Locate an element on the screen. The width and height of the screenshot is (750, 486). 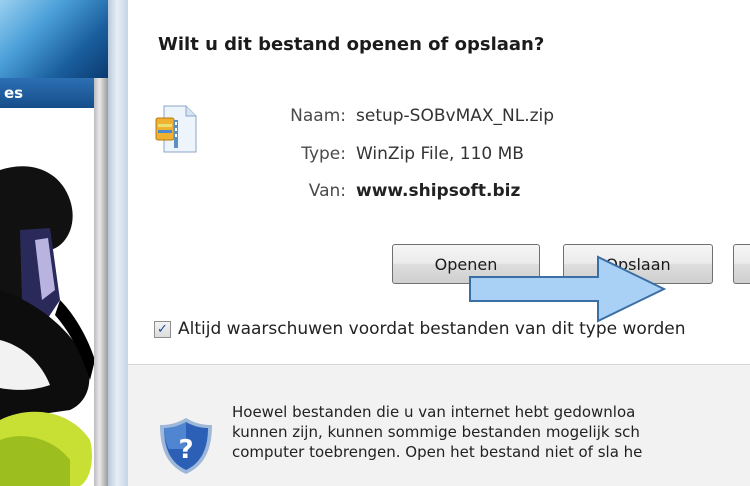
always-warn-checkbox: ✓ is located at coordinates (162, 329).